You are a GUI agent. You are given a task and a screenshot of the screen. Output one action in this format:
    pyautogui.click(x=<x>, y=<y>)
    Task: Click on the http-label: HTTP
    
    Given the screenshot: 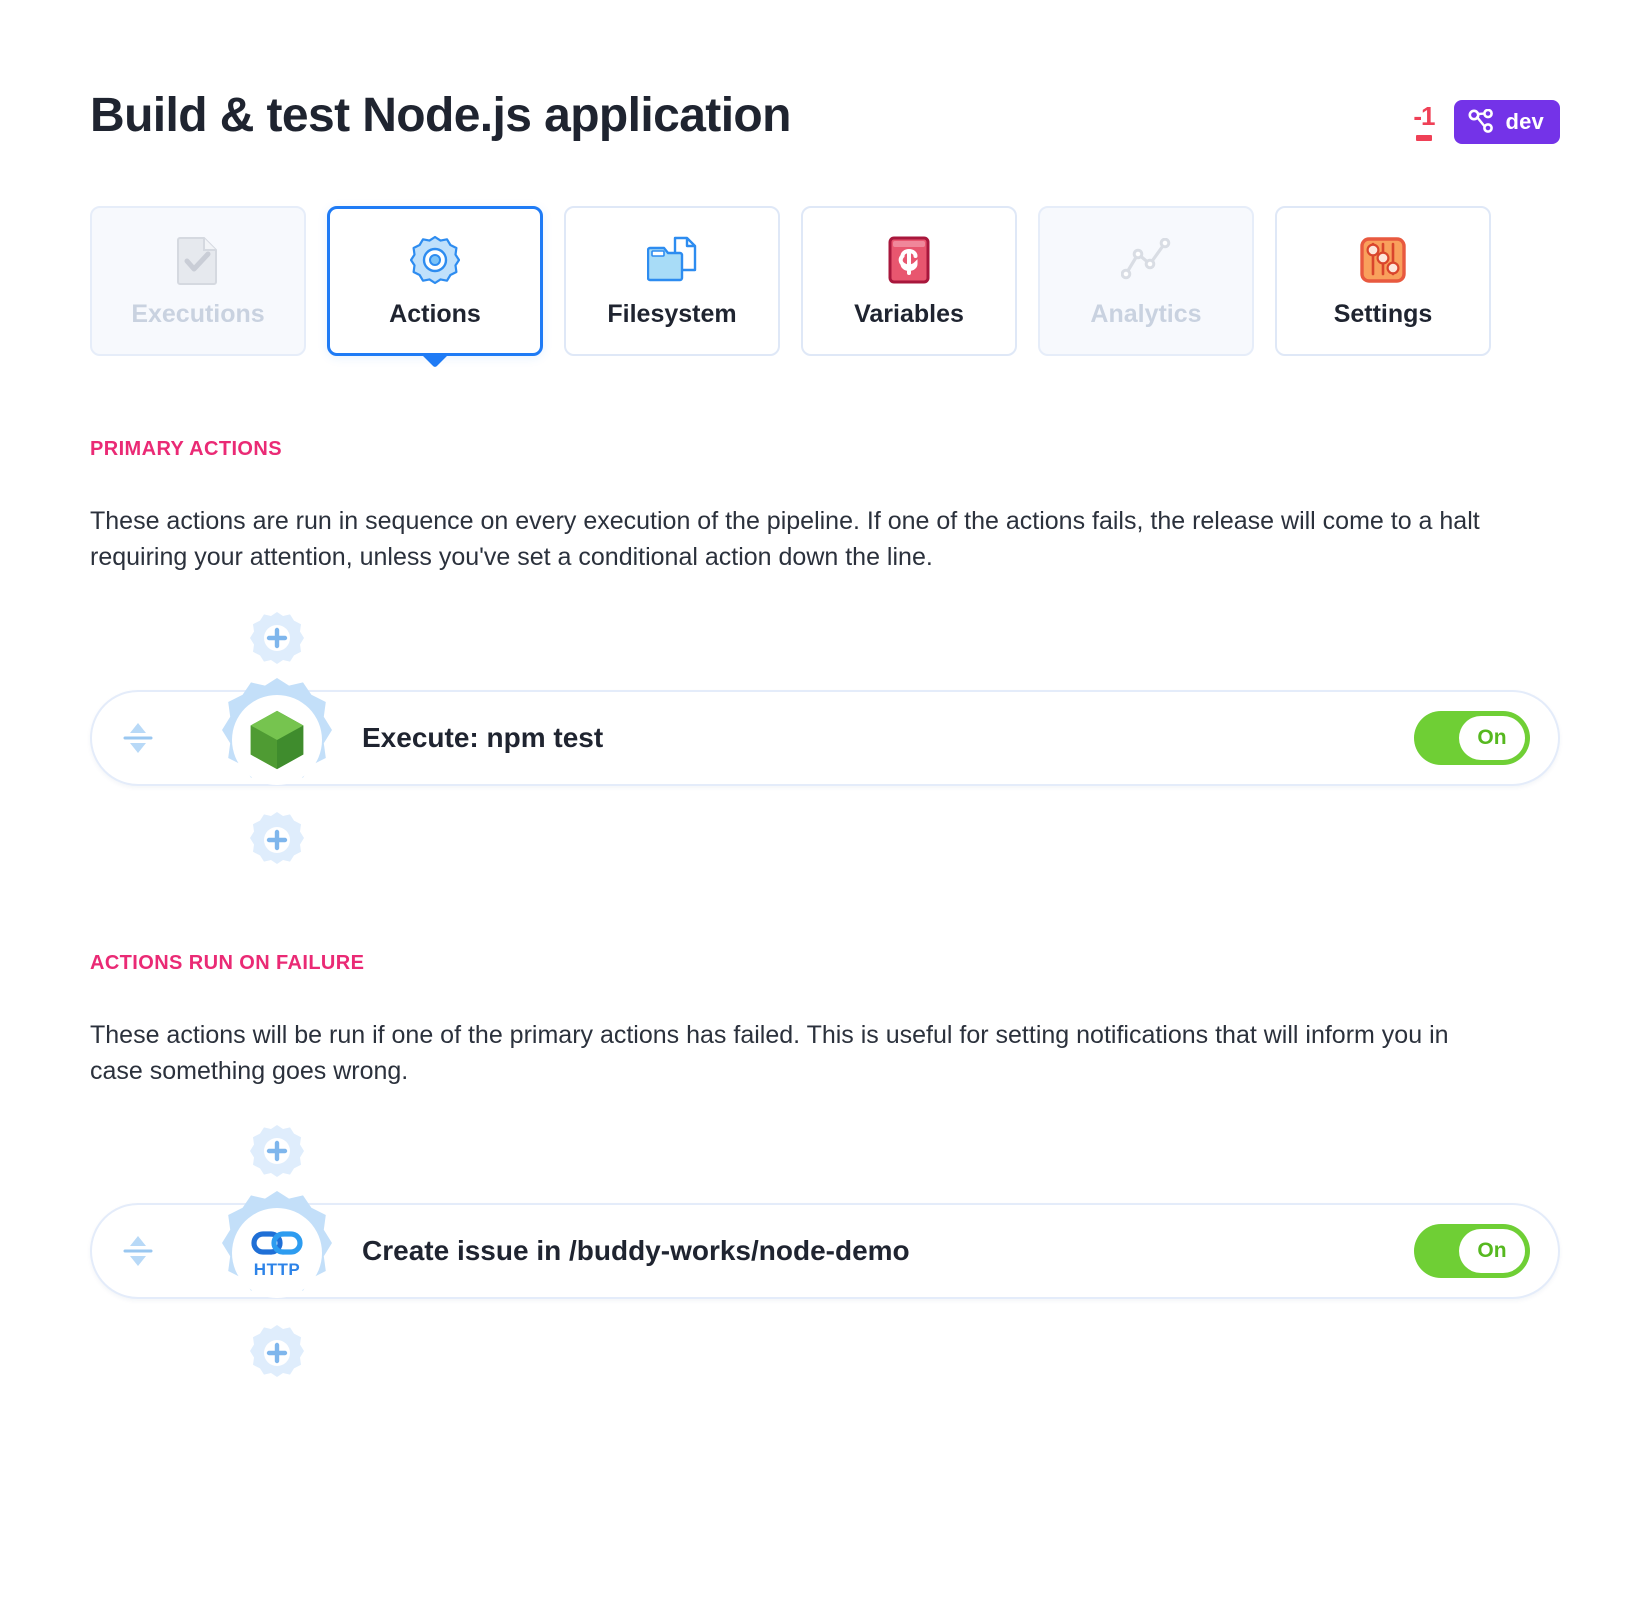 What is the action you would take?
    pyautogui.click(x=277, y=1269)
    